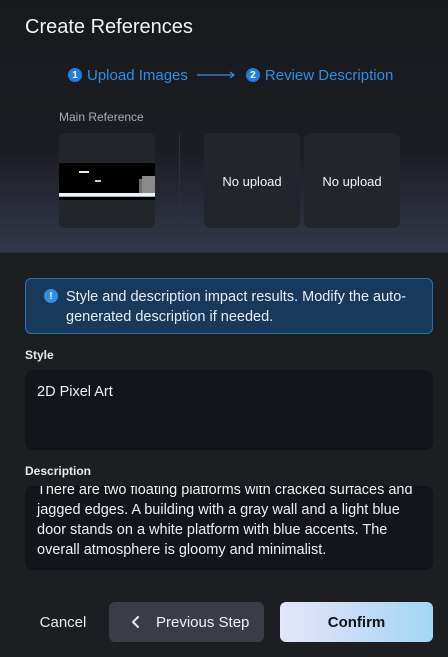 Image resolution: width=448 pixels, height=657 pixels. What do you see at coordinates (101, 117) in the screenshot?
I see `main-reference-label: Main Reference` at bounding box center [101, 117].